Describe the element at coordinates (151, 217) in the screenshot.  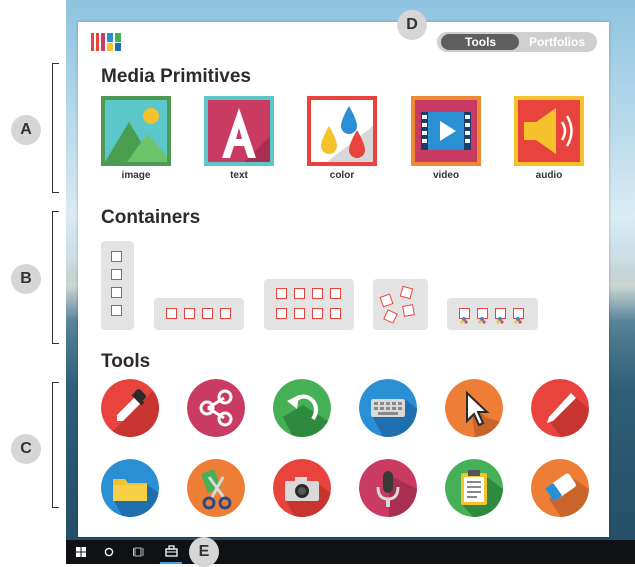
I see `containers-title: Containers` at that location.